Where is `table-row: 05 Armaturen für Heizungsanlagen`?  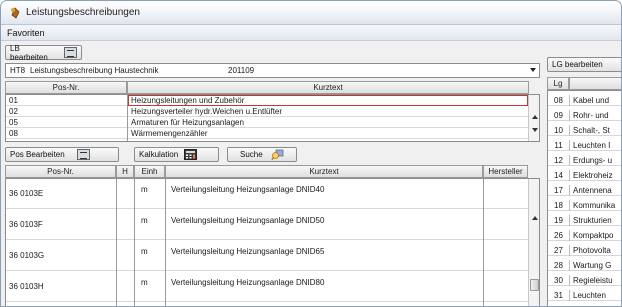
table-row: 05 Armaturen für Heizungsanlagen is located at coordinates (272, 122).